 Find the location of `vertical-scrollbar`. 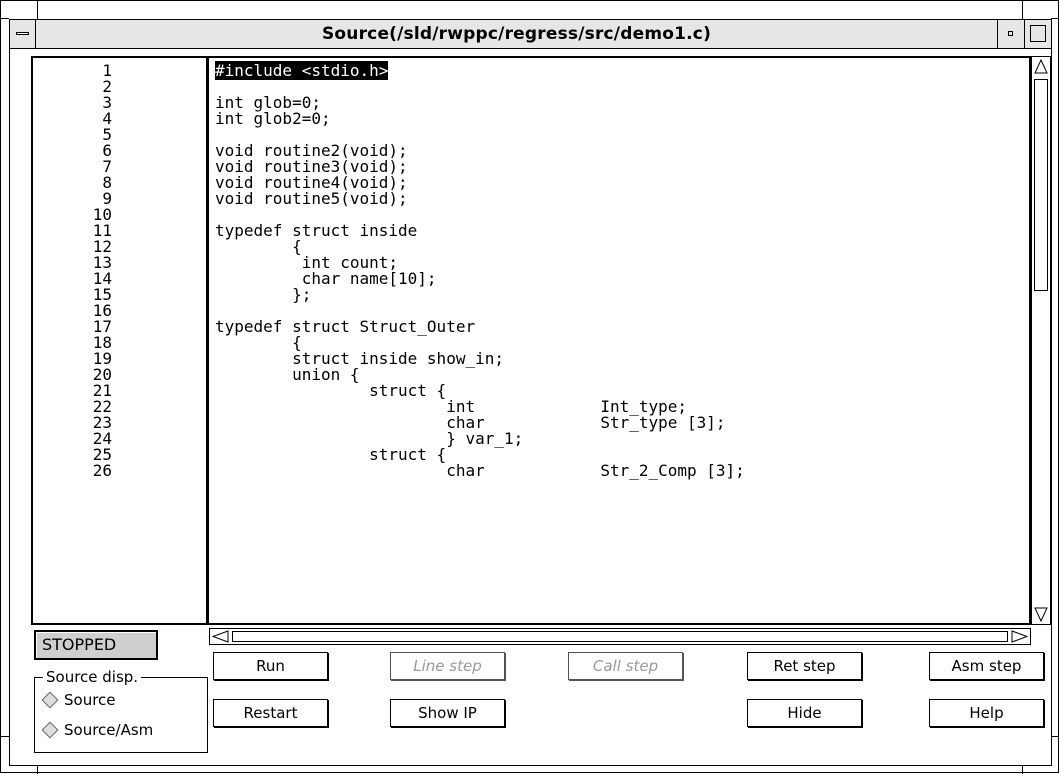

vertical-scrollbar is located at coordinates (1041, 340).